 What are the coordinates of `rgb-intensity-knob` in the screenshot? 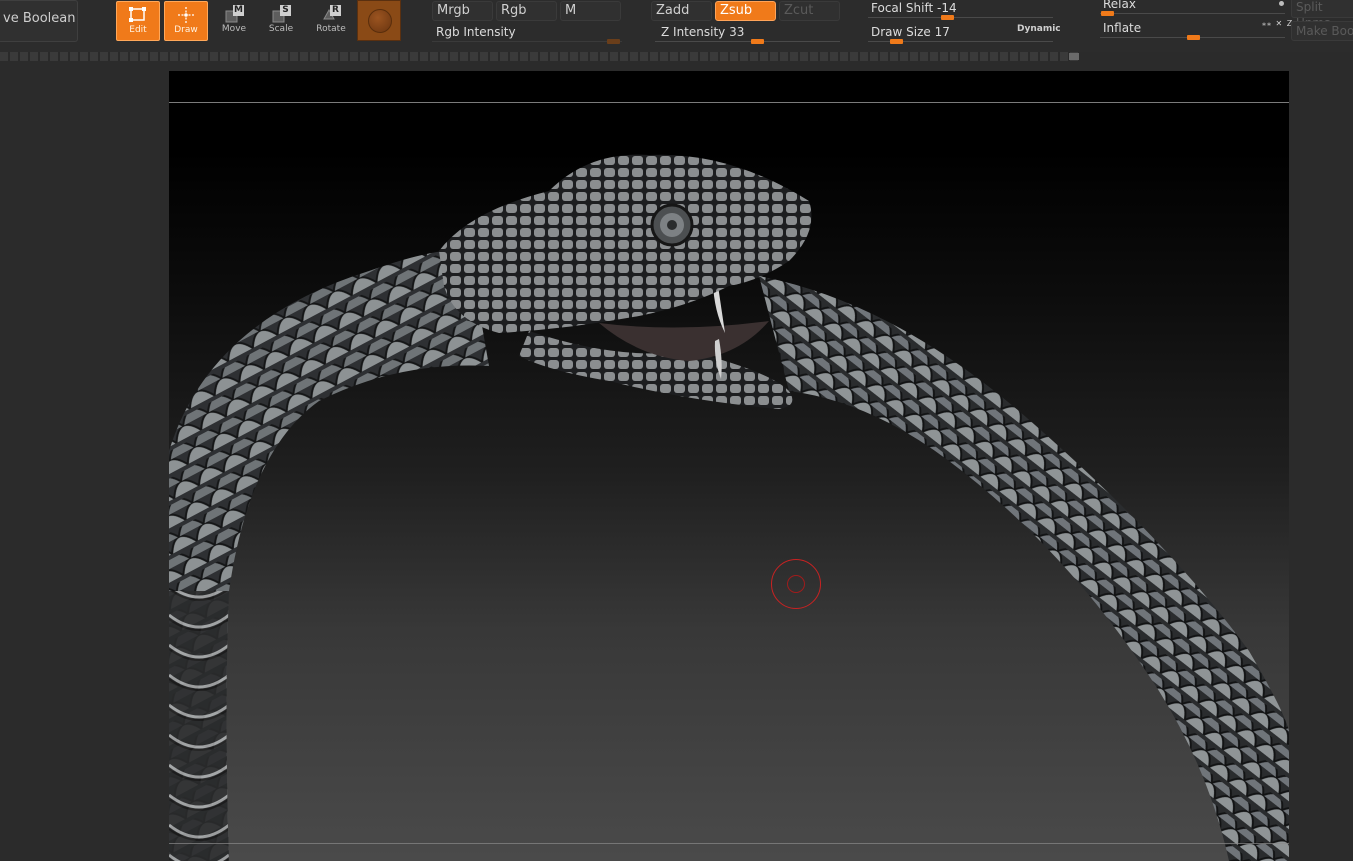 It's located at (613, 41).